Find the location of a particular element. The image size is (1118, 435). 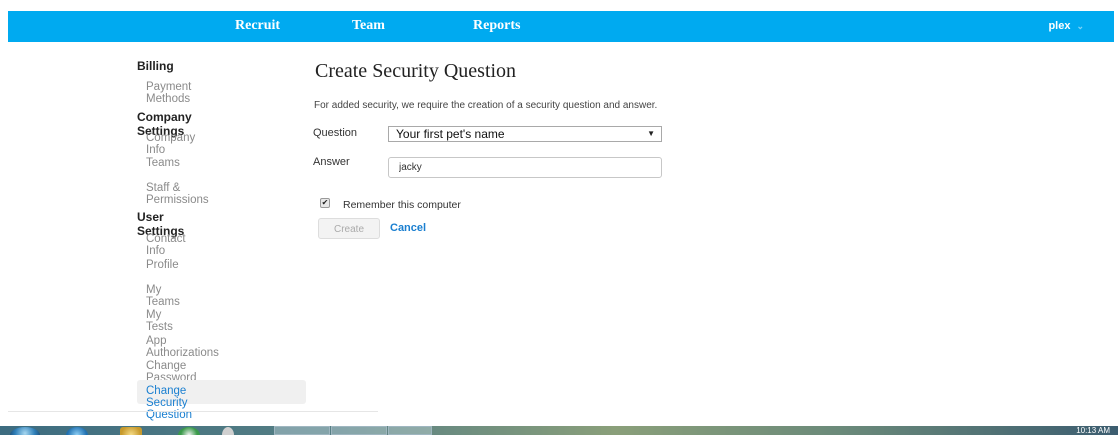

start-orb-icon is located at coordinates (25, 431).